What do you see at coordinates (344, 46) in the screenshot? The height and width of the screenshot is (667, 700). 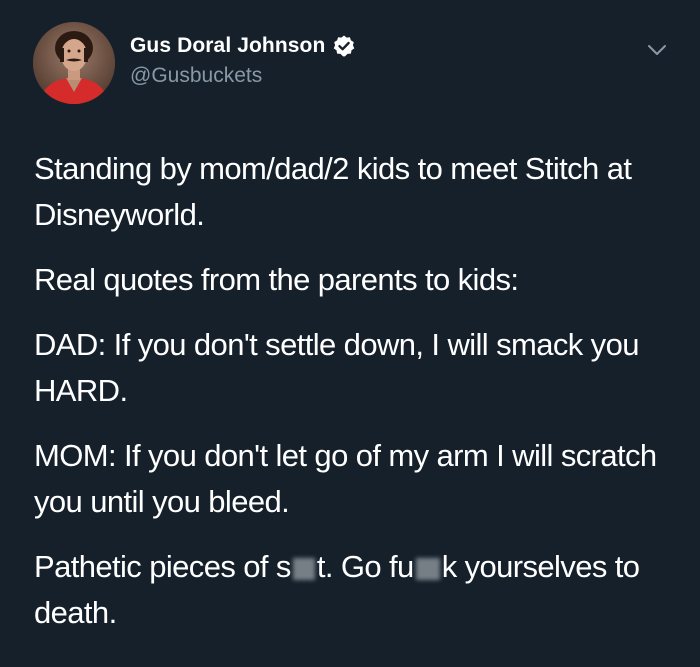 I see `verified-badge-icon` at bounding box center [344, 46].